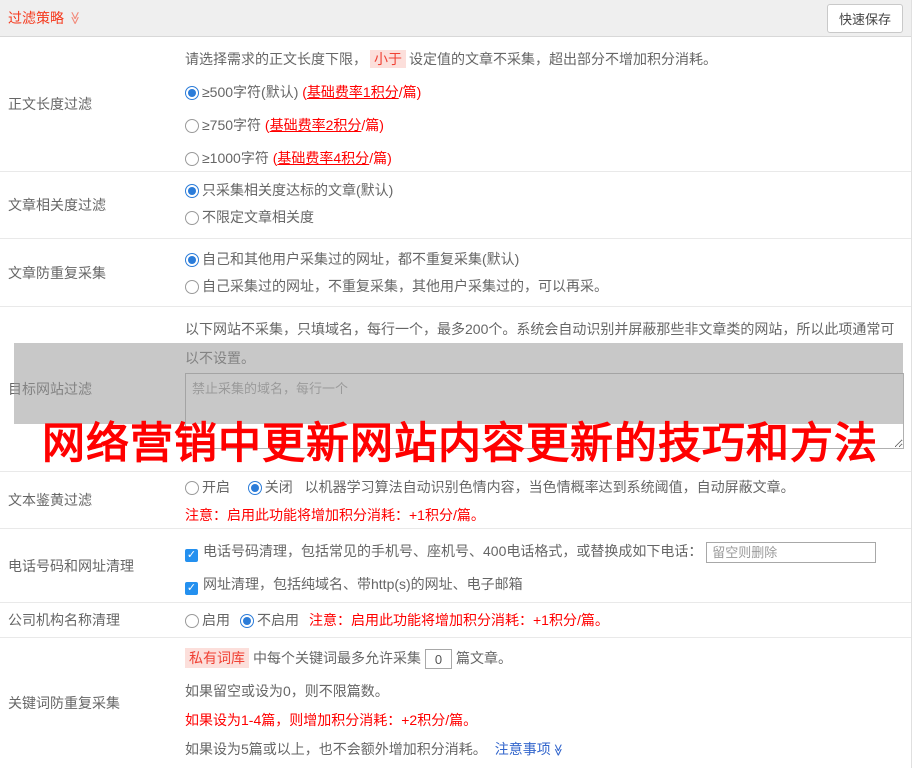  Describe the element at coordinates (361, 259) in the screenshot. I see `option-label: 自己和其他用户采集过的网址，都不重复采集(默认)` at that location.